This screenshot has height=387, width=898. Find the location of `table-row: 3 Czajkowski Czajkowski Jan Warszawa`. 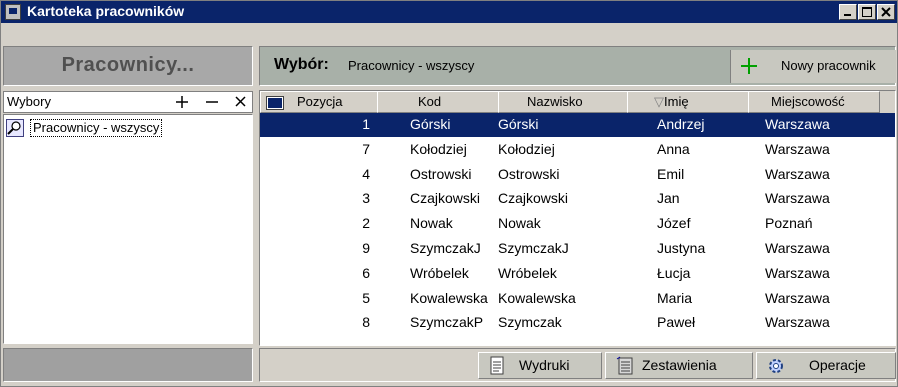

table-row: 3 Czajkowski Czajkowski Jan Warszawa is located at coordinates (577, 199).